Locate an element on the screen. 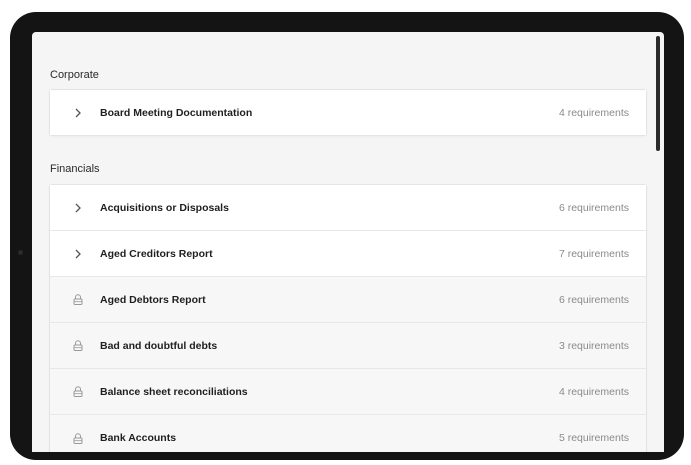 Image resolution: width=691 pixels, height=465 pixels. section-title-financials: Financials is located at coordinates (75, 169).